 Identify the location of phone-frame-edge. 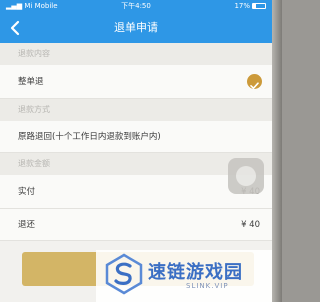
(277, 151).